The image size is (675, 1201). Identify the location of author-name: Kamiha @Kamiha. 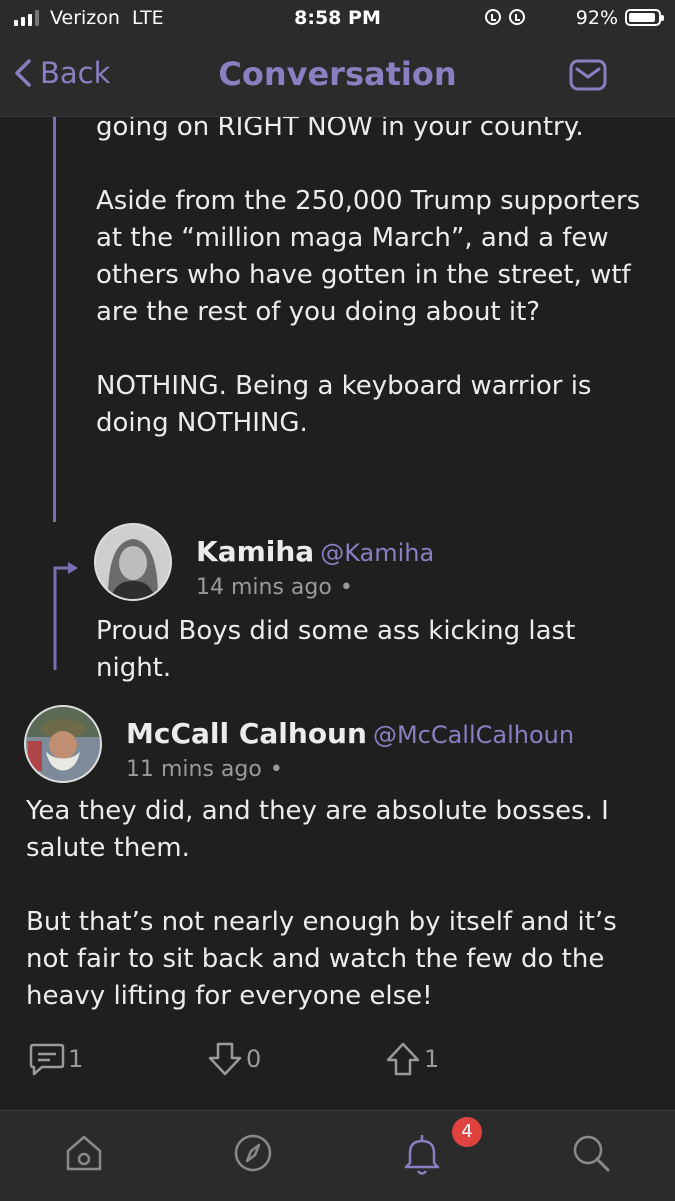
(315, 551).